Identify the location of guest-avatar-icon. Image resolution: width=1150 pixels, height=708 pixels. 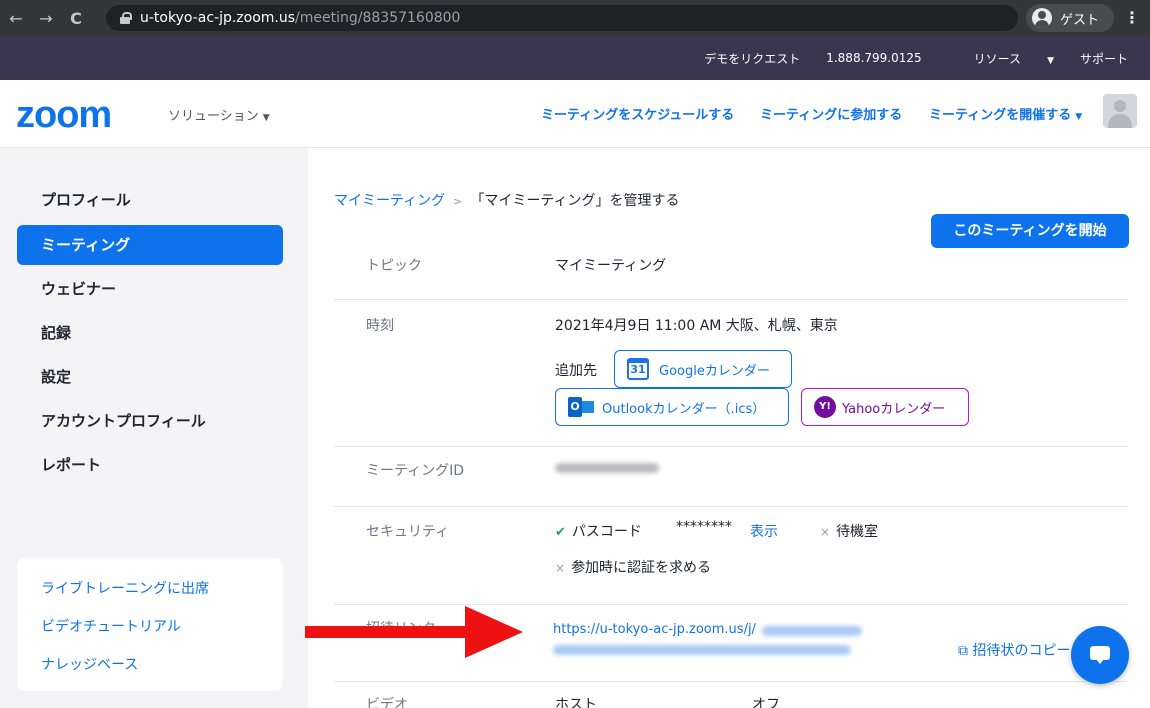
(1042, 18).